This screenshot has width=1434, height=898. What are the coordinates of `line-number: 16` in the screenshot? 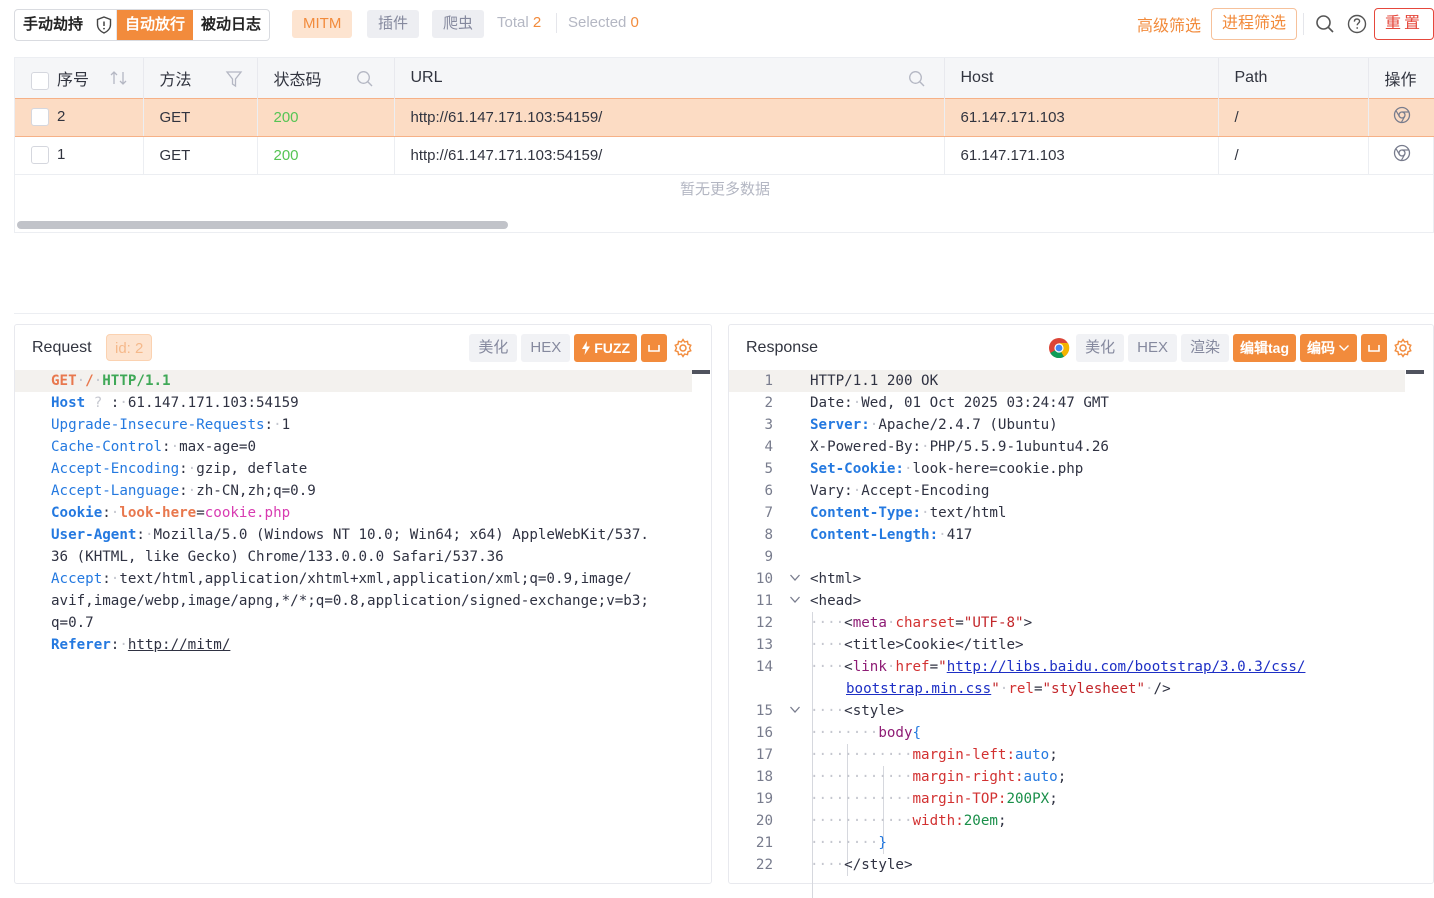 It's located at (764, 733).